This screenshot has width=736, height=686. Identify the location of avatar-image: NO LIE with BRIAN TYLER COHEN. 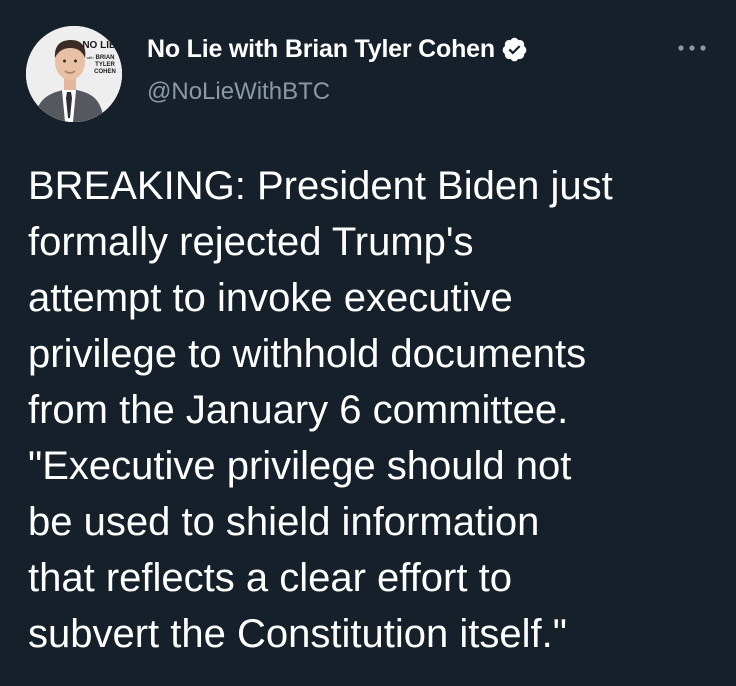
(74, 74).